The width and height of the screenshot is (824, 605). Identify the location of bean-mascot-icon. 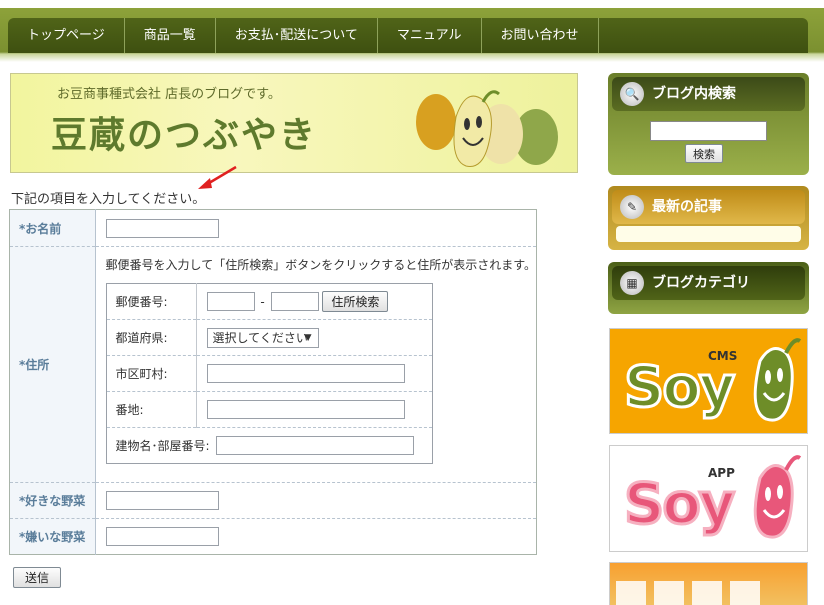
(777, 380).